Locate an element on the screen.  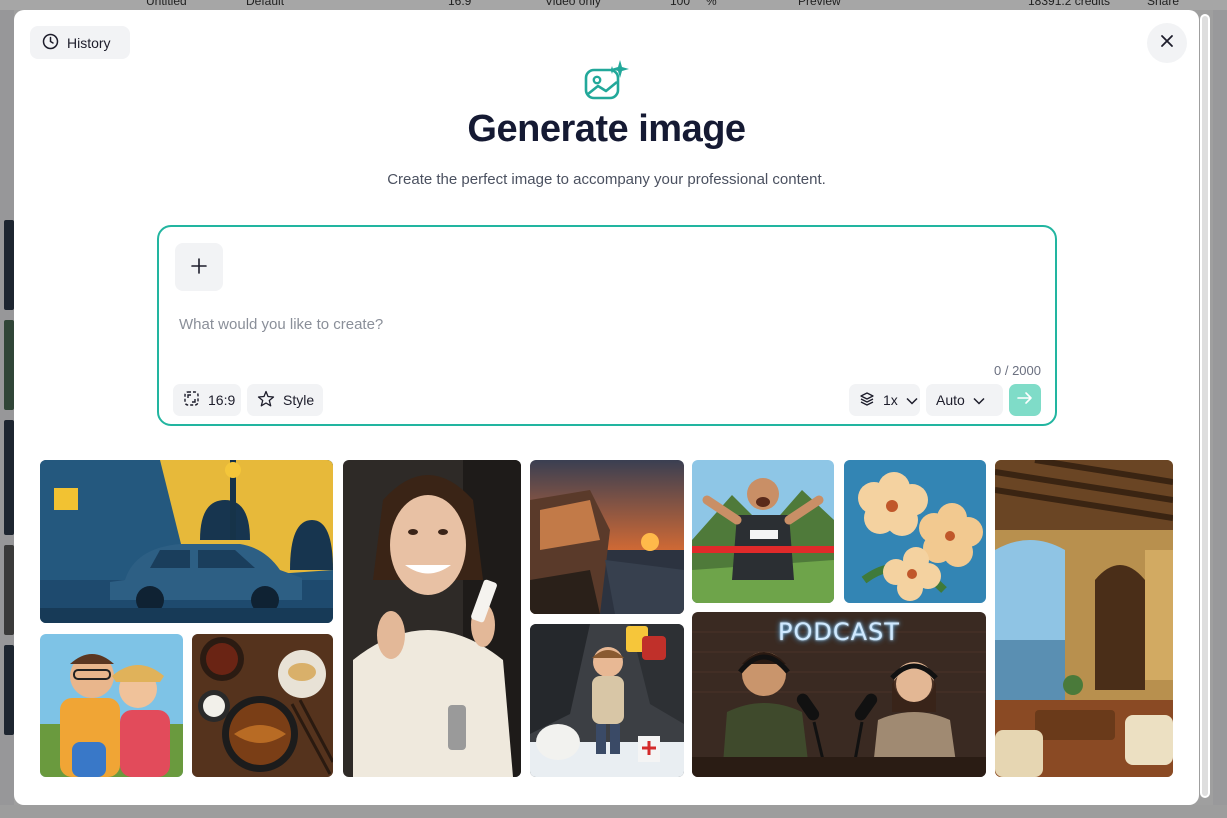
gallery-image-noodle-dishes is located at coordinates (262, 705).